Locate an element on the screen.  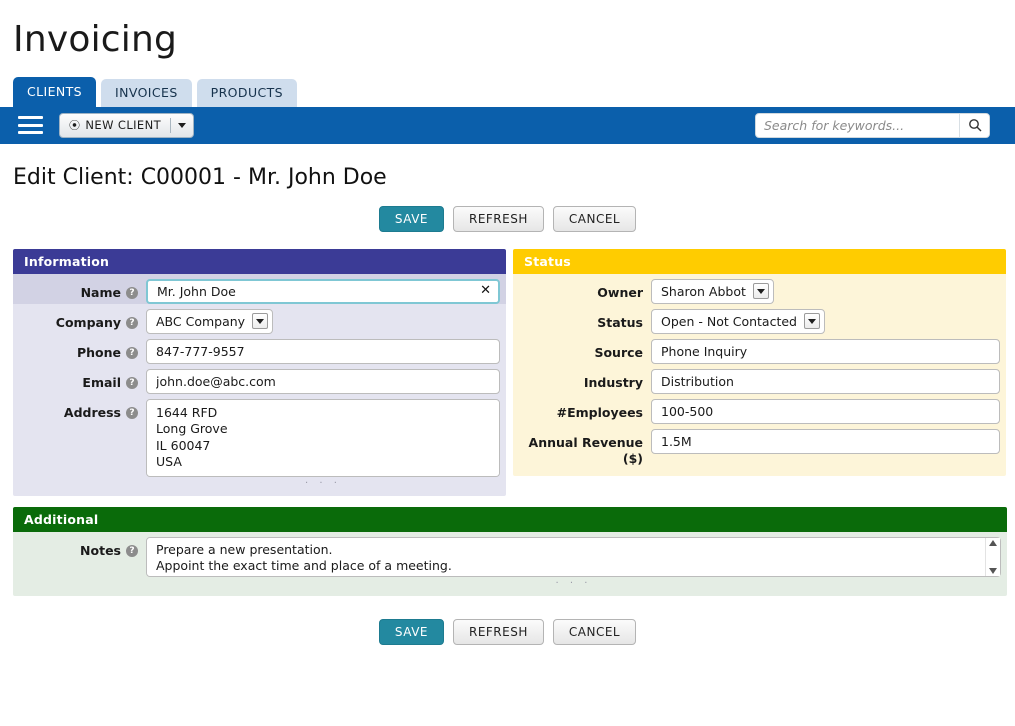
industry-field-wrap is located at coordinates (825, 381).